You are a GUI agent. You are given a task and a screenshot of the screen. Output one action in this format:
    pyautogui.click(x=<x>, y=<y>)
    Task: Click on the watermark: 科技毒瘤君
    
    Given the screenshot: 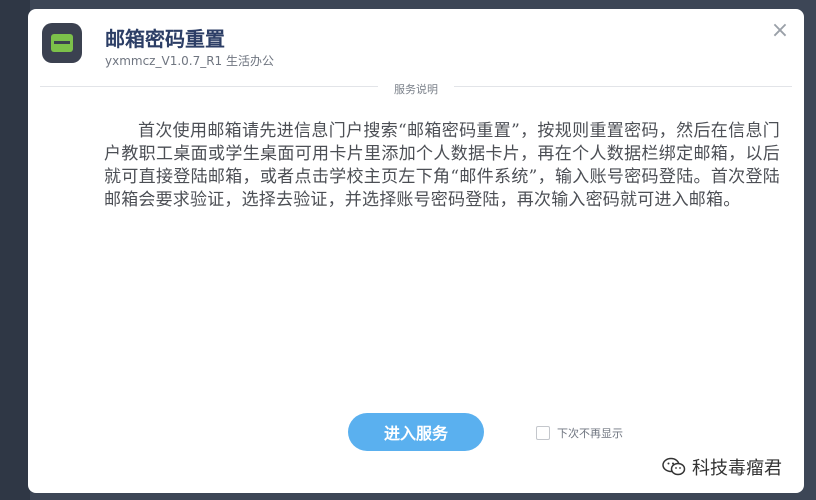 What is the action you would take?
    pyautogui.click(x=722, y=467)
    